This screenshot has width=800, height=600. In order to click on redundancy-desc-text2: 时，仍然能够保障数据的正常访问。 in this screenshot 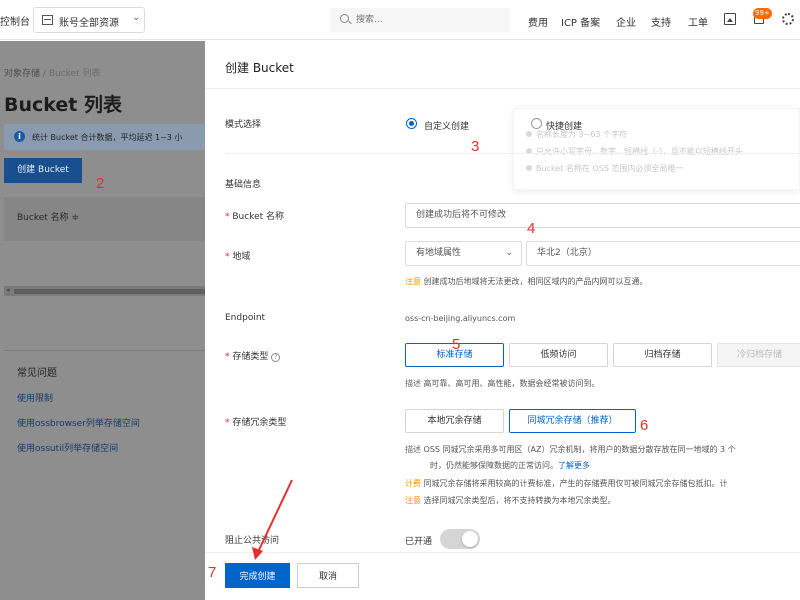, I will do `click(494, 465)`.